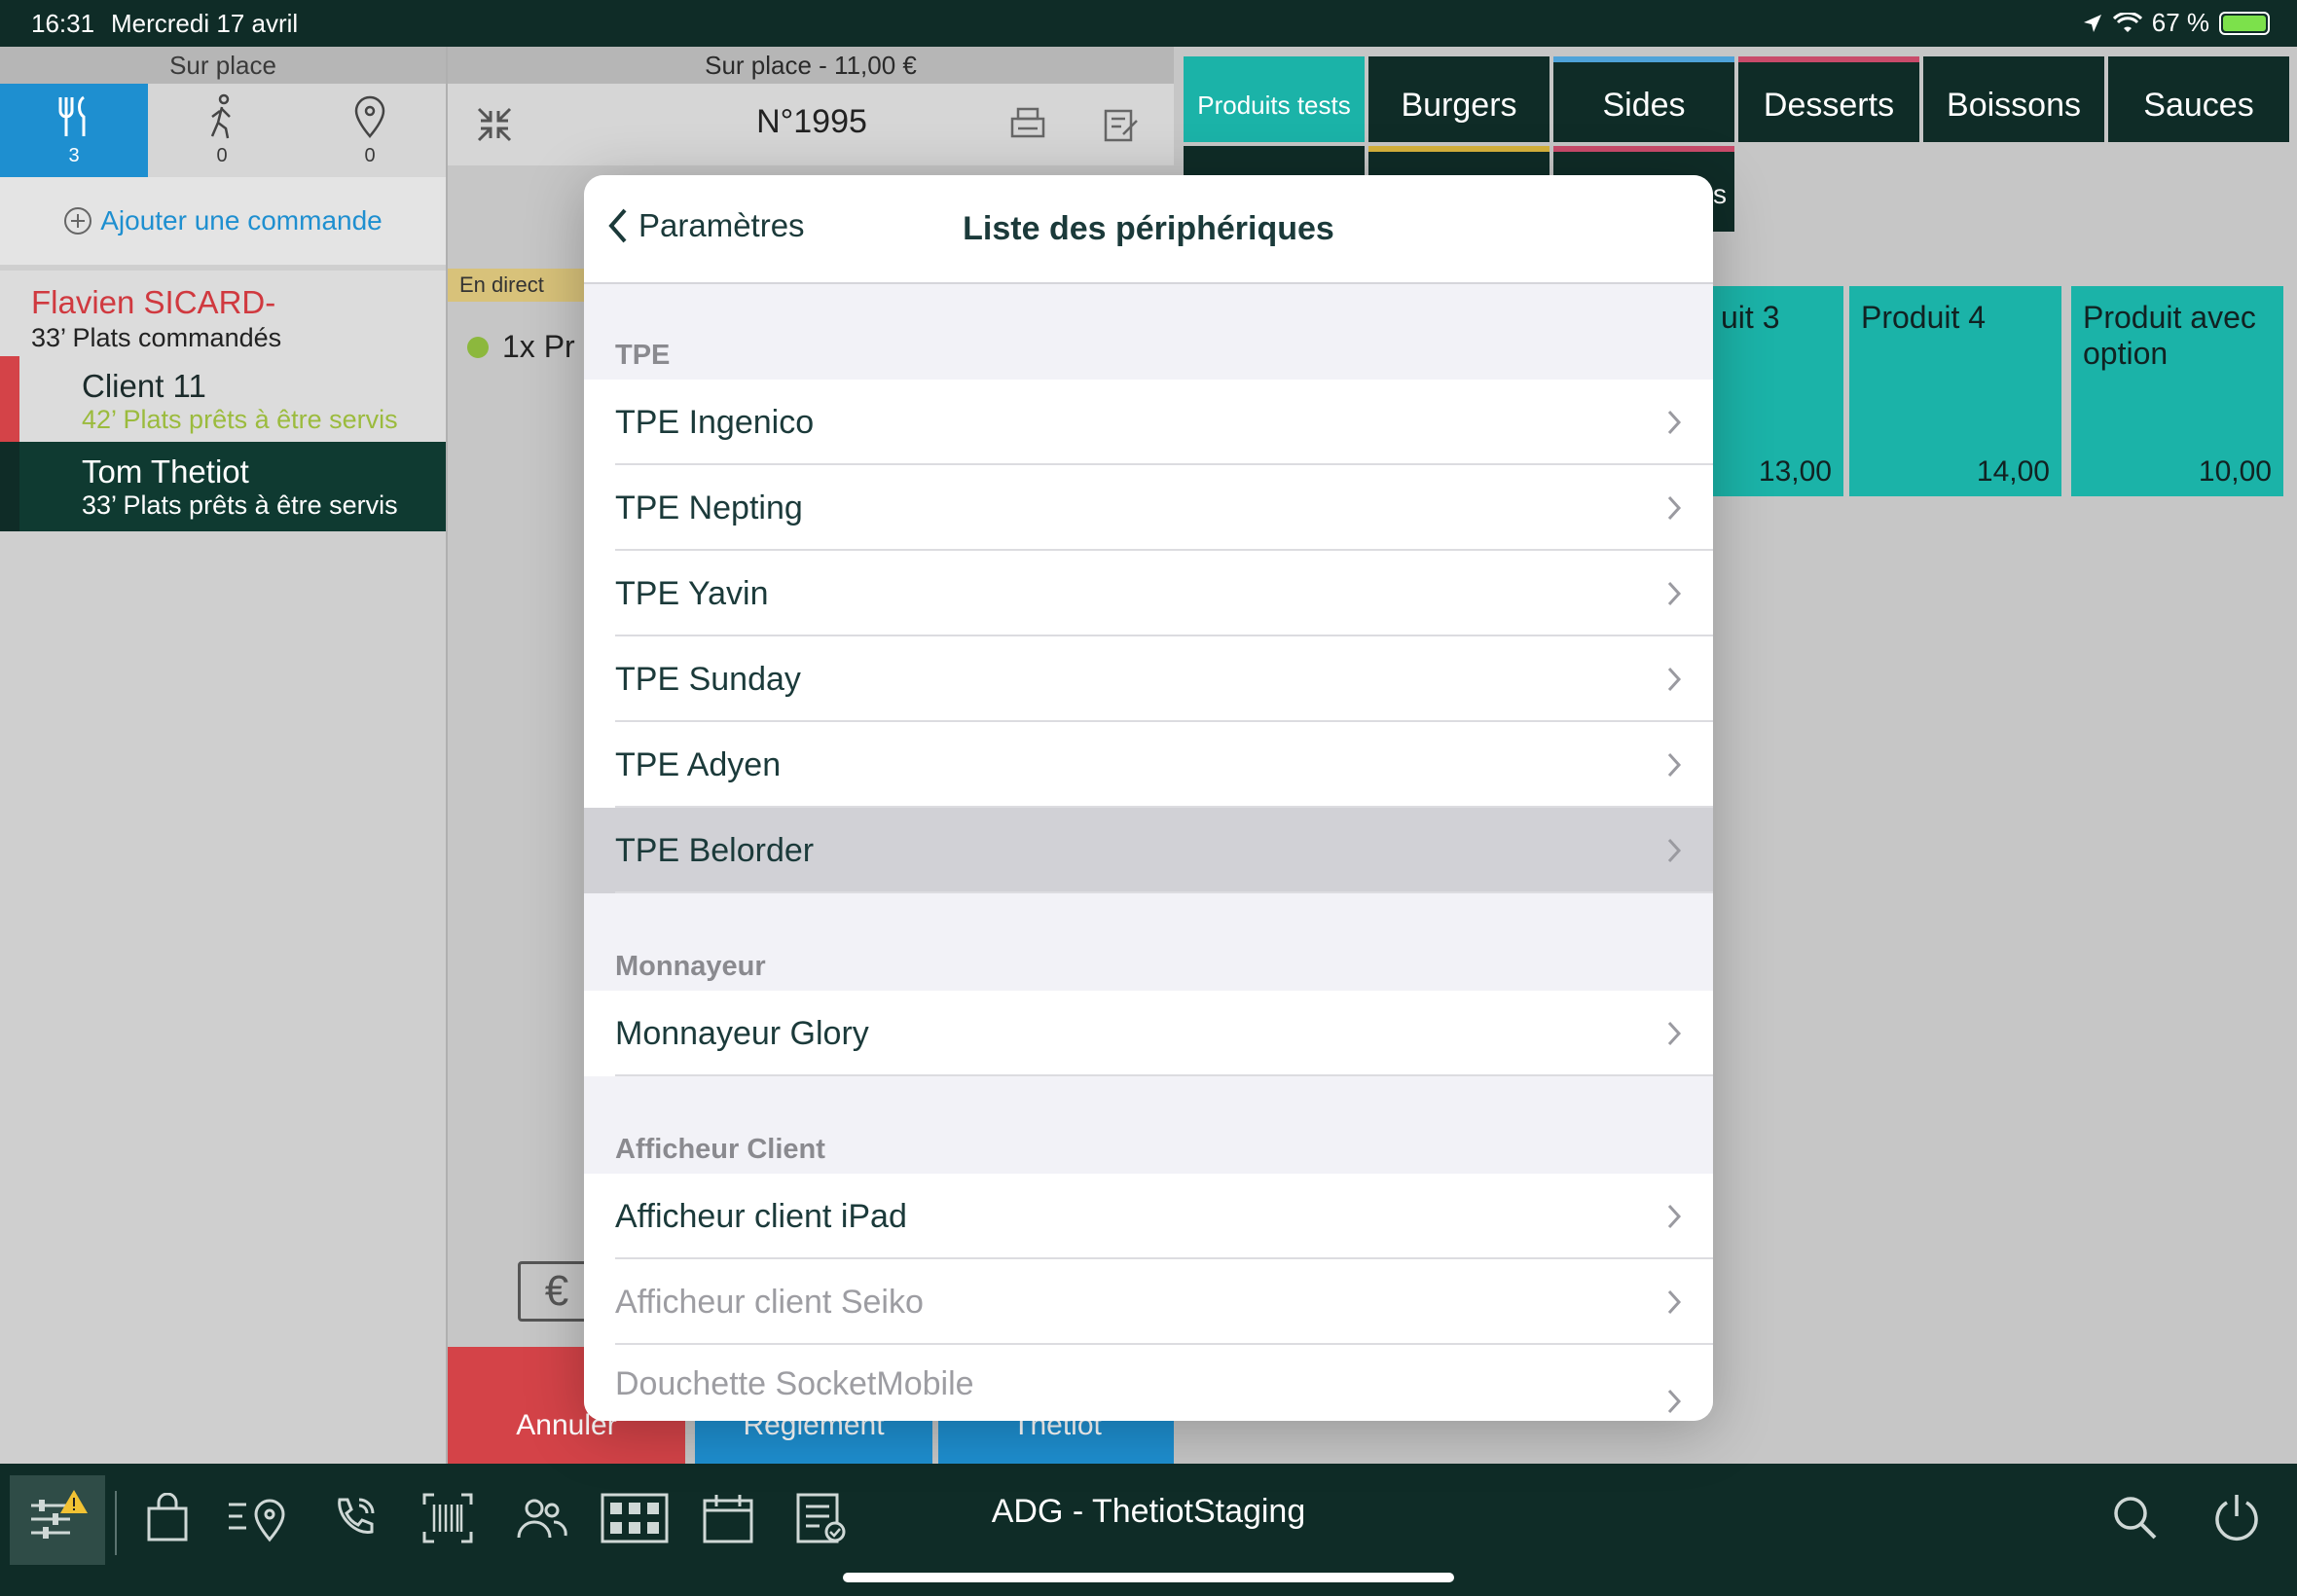 The height and width of the screenshot is (1596, 2297). I want to click on tab-category-sides: Sides, so click(1643, 99).